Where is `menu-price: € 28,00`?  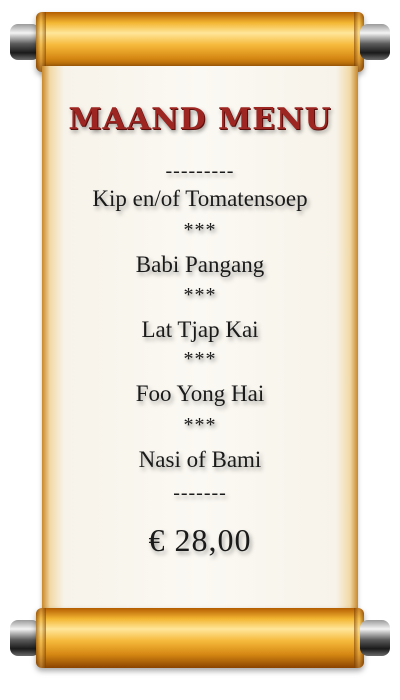 menu-price: € 28,00 is located at coordinates (200, 540).